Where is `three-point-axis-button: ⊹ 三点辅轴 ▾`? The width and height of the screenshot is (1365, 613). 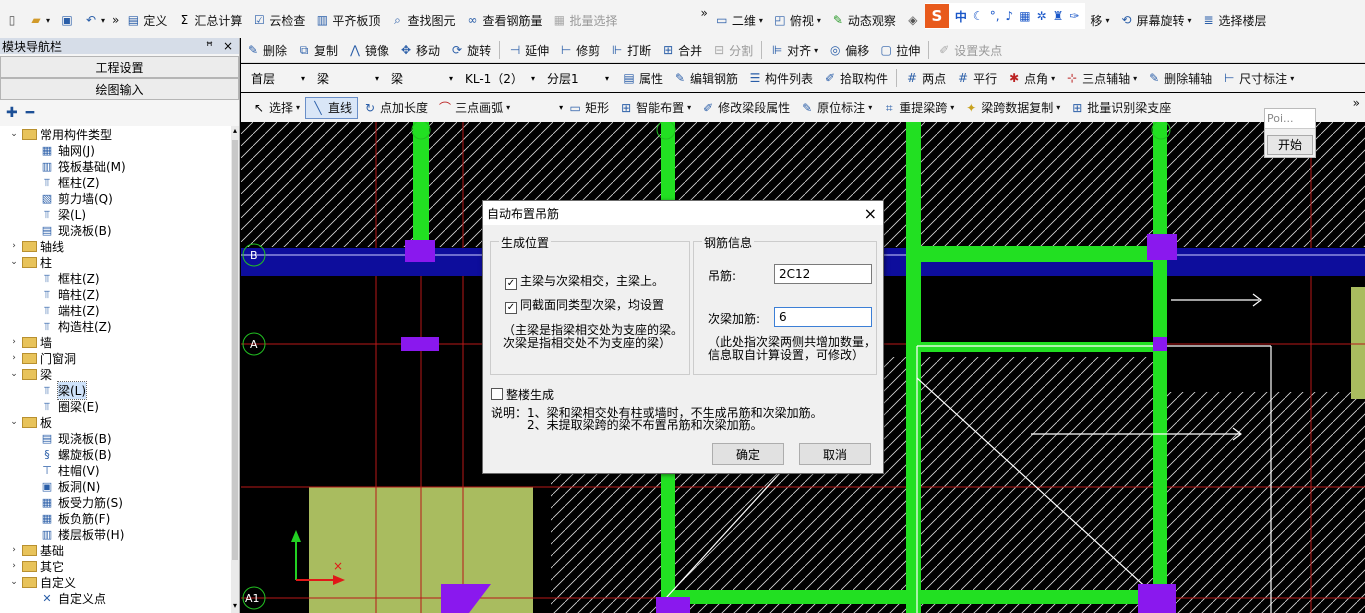
three-point-axis-button: ⊹ 三点辅轴 ▾ is located at coordinates (1101, 78).